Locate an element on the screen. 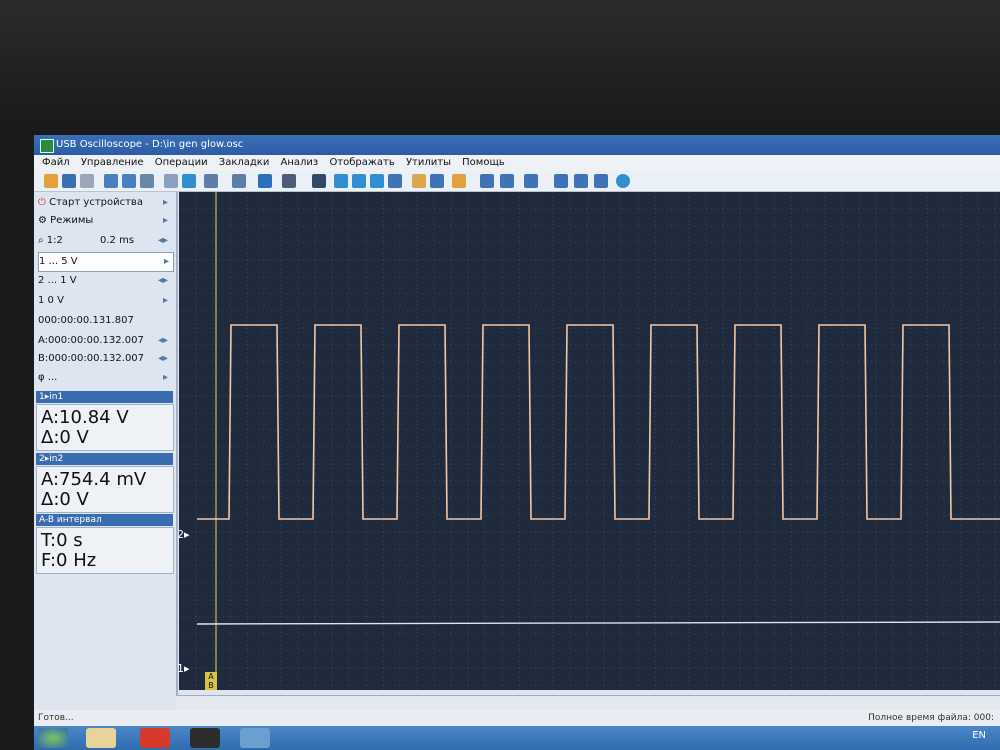 Image resolution: width=1000 pixels, height=750 pixels. status-right: Полное время файла: 000: is located at coordinates (931, 718).